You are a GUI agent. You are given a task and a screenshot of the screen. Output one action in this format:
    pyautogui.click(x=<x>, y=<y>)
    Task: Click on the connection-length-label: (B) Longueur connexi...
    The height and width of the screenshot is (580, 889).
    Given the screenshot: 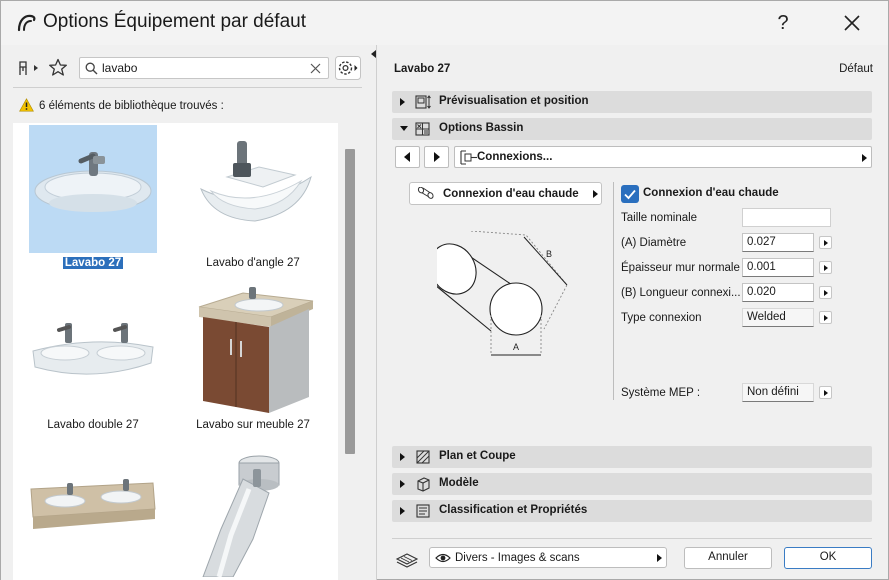 What is the action you would take?
    pyautogui.click(x=681, y=293)
    